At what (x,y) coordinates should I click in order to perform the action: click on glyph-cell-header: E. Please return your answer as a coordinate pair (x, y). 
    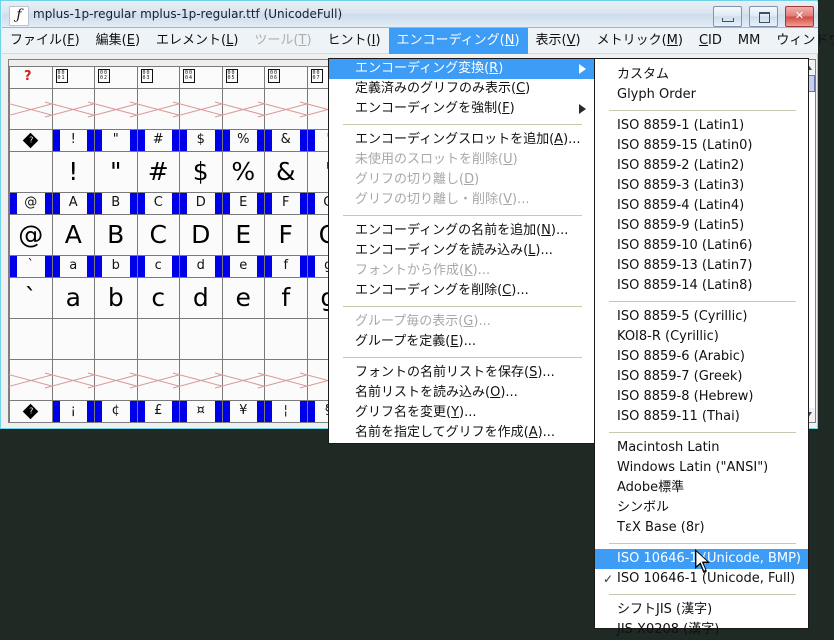
    Looking at the image, I should click on (243, 203).